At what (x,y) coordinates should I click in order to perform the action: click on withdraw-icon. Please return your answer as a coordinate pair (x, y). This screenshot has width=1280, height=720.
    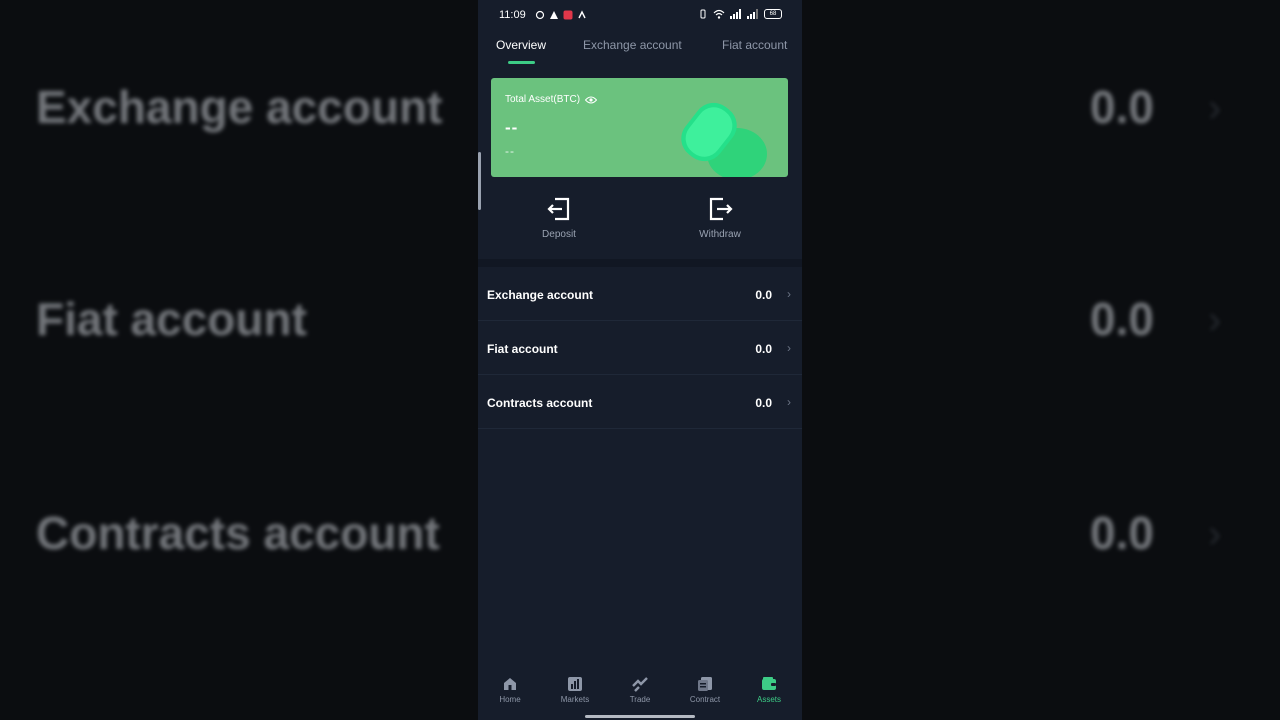
    Looking at the image, I should click on (721, 209).